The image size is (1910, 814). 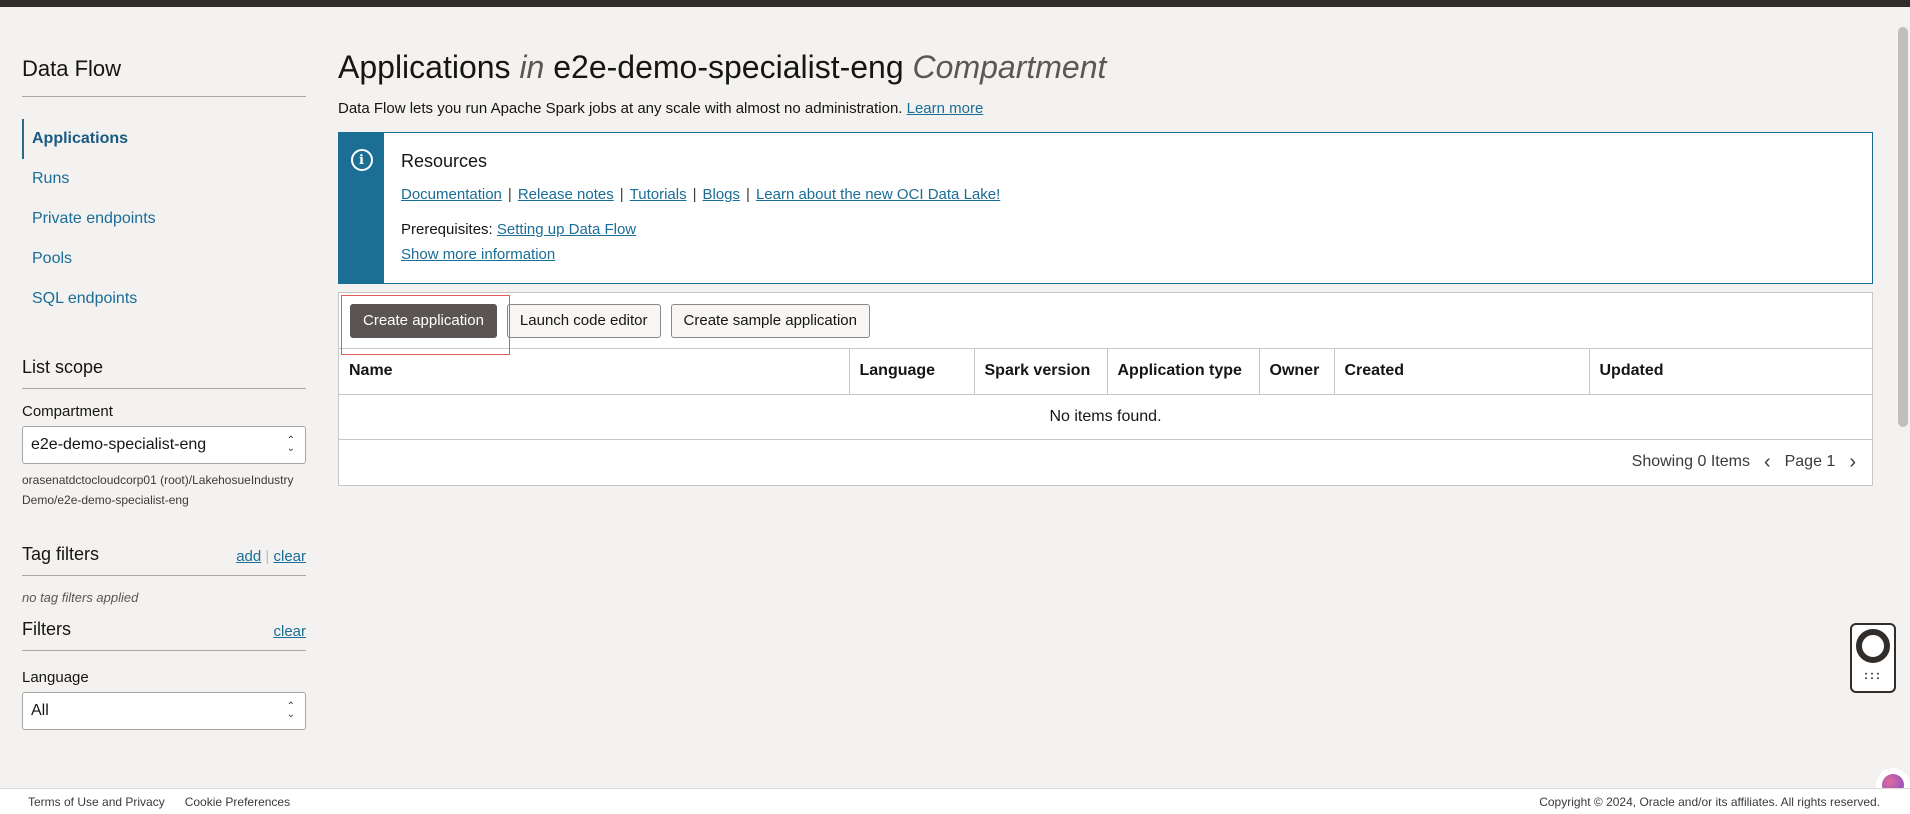 I want to click on sidebar-title: Data Flow, so click(x=164, y=76).